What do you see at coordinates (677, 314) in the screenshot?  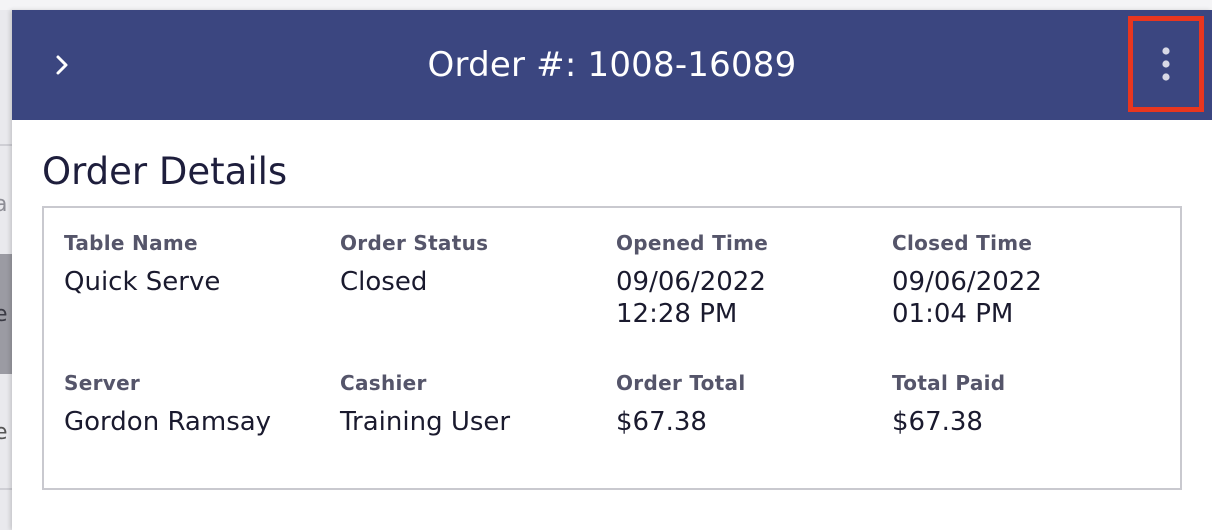 I see `opened-time: 12:28 PM` at bounding box center [677, 314].